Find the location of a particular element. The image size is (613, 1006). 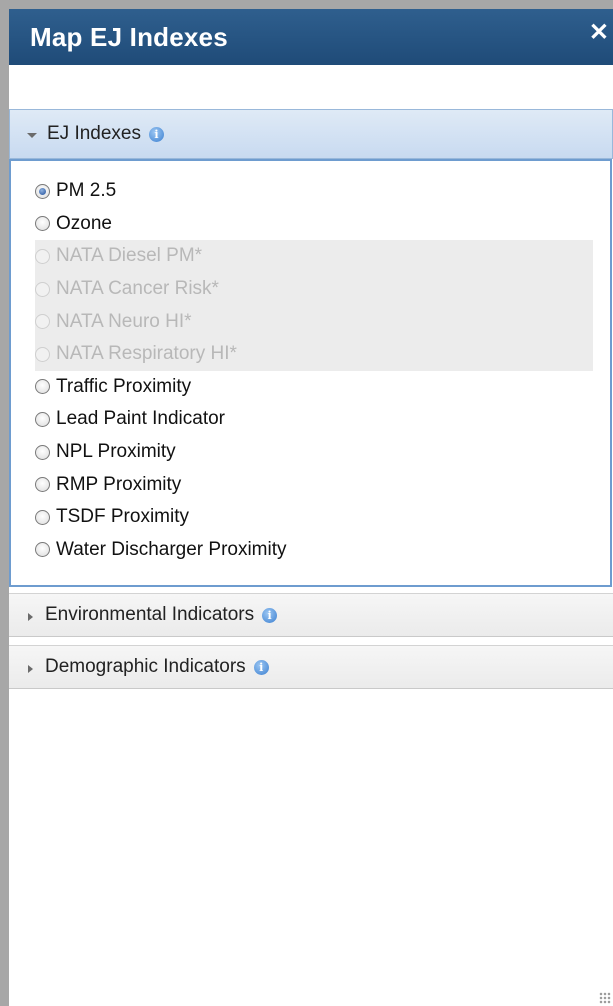

option-label: NATA Neuro HI* is located at coordinates (124, 321).